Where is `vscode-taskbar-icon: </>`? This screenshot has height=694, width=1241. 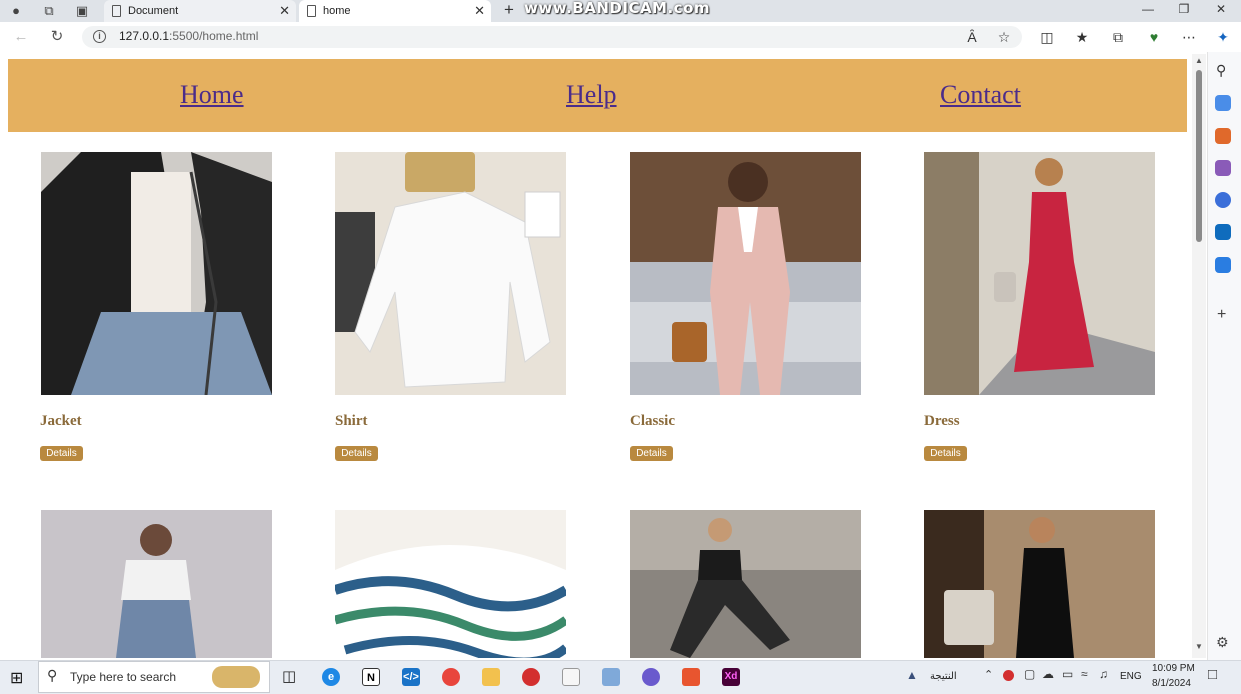
vscode-taskbar-icon: </> is located at coordinates (411, 677).